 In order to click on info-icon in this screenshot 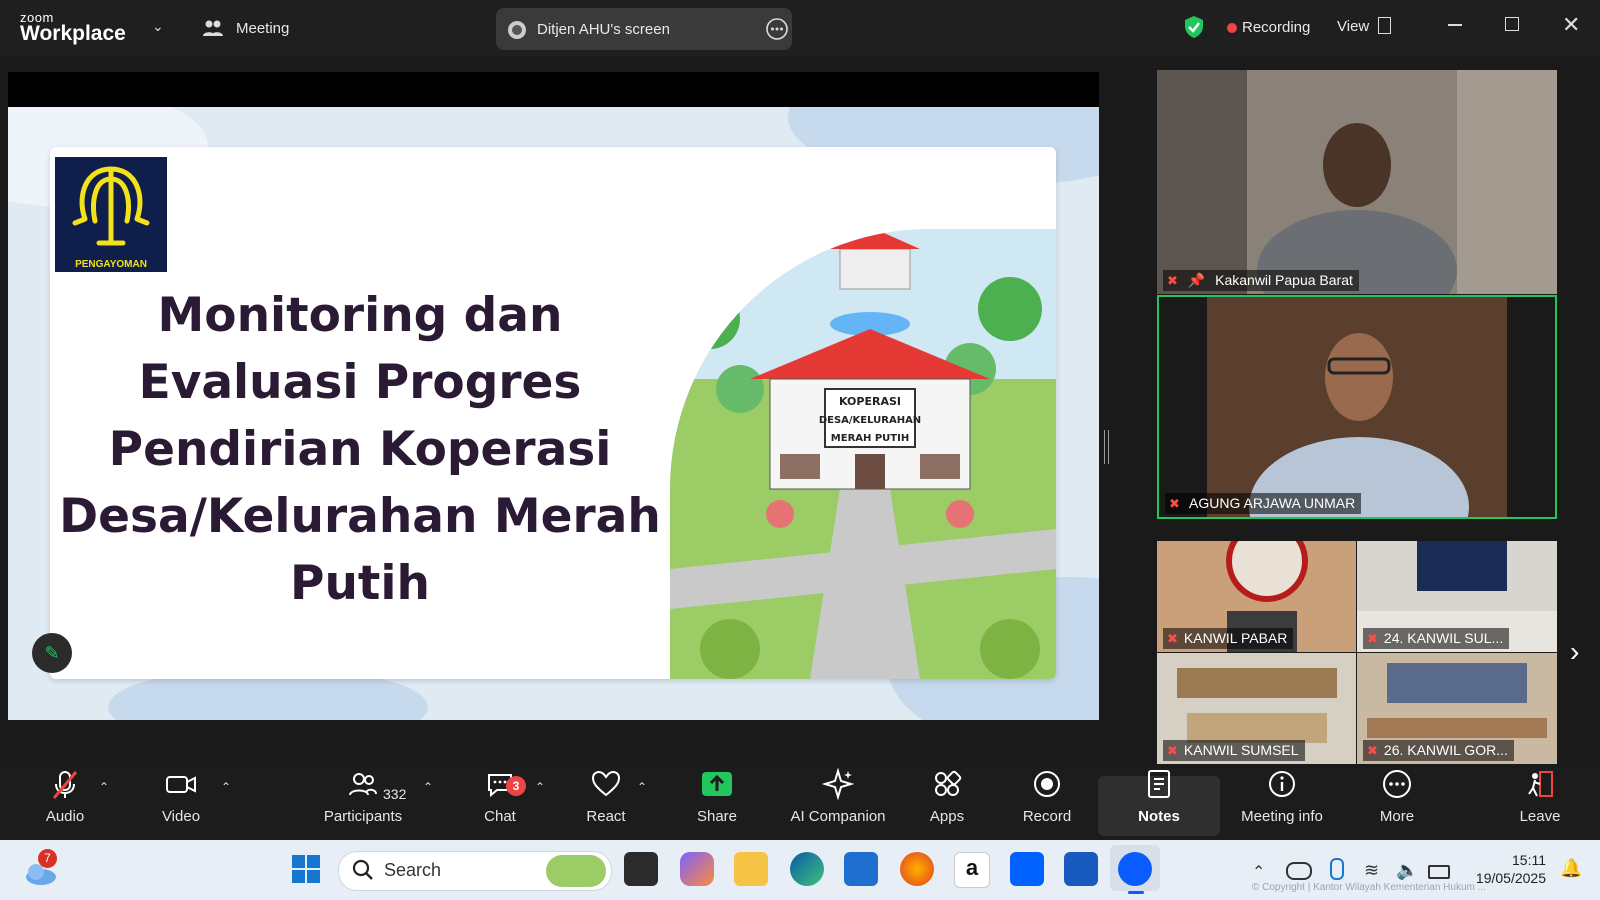, I will do `click(1282, 788)`.